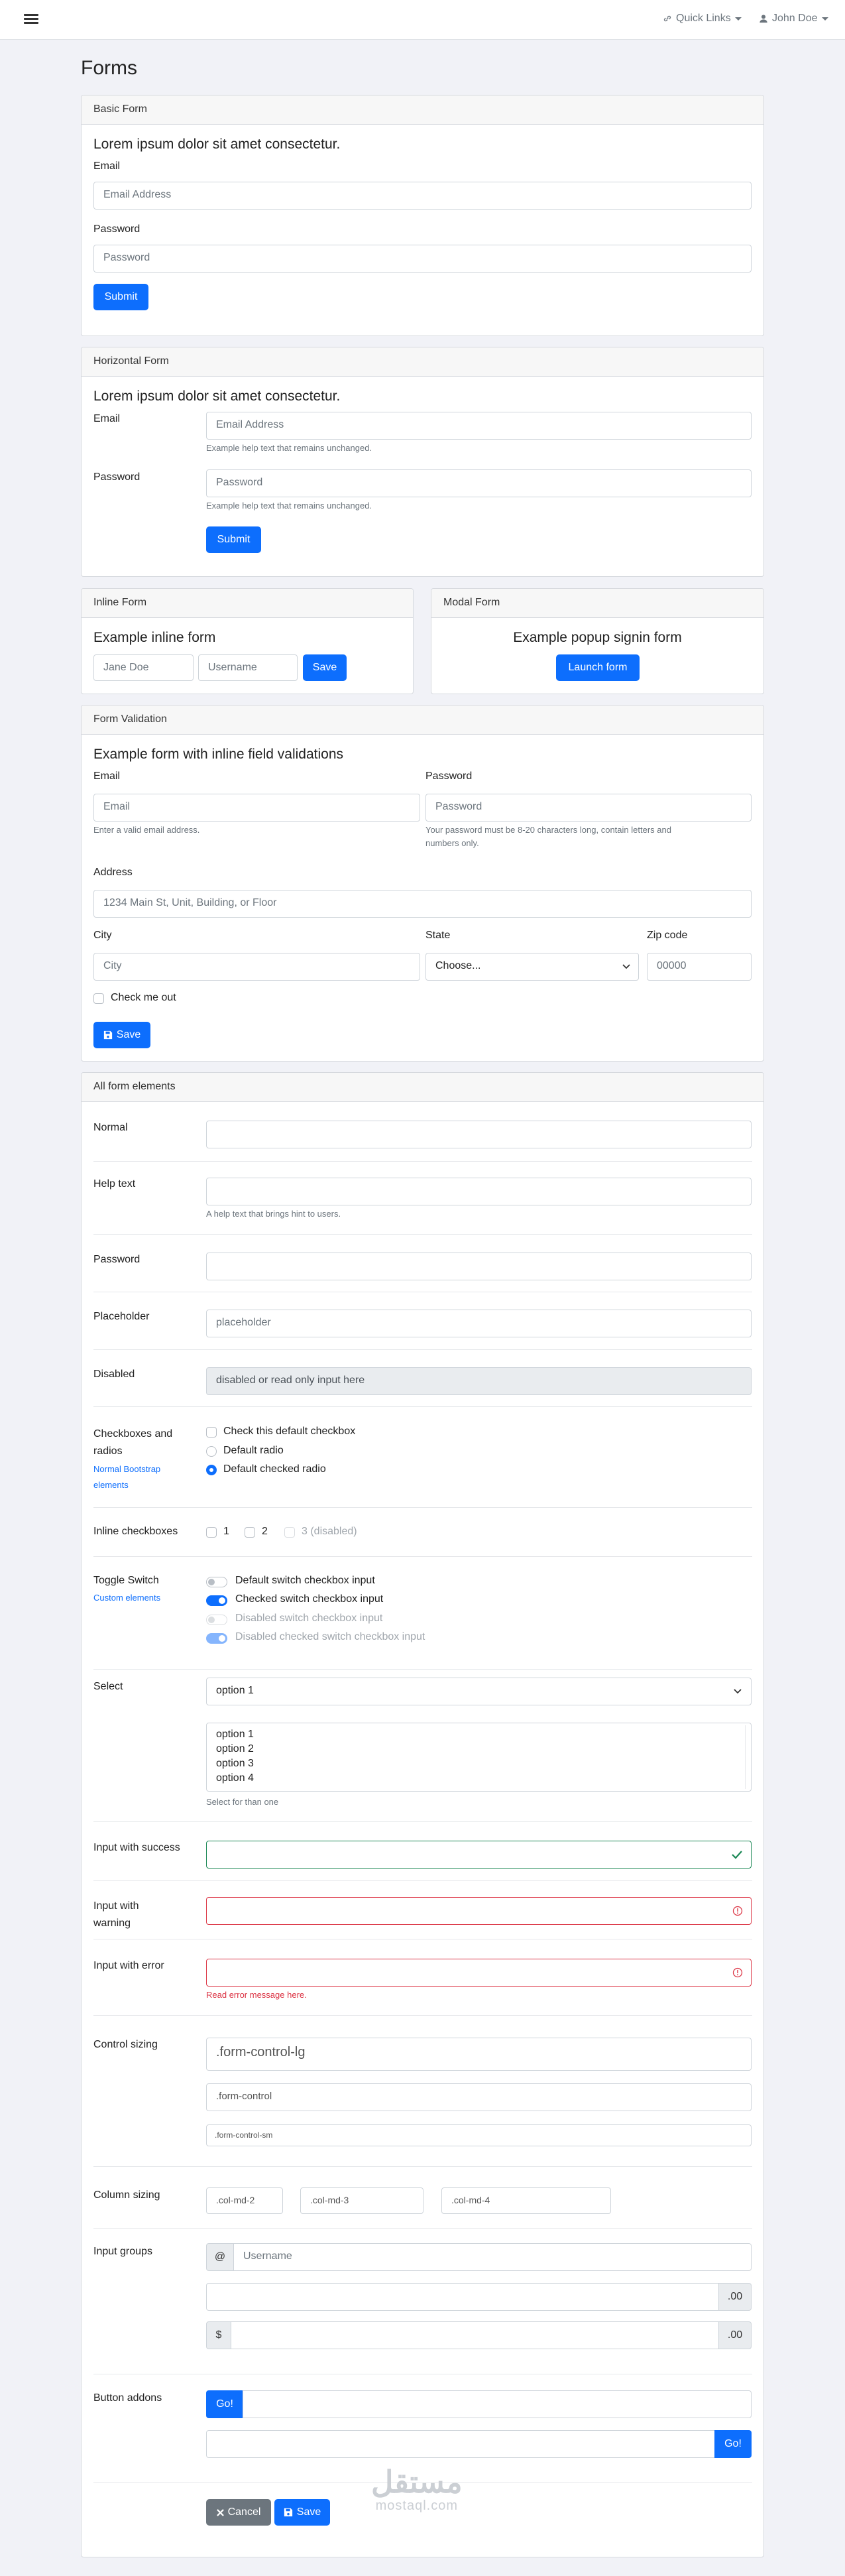 The width and height of the screenshot is (845, 2576). I want to click on price-input, so click(475, 2335).